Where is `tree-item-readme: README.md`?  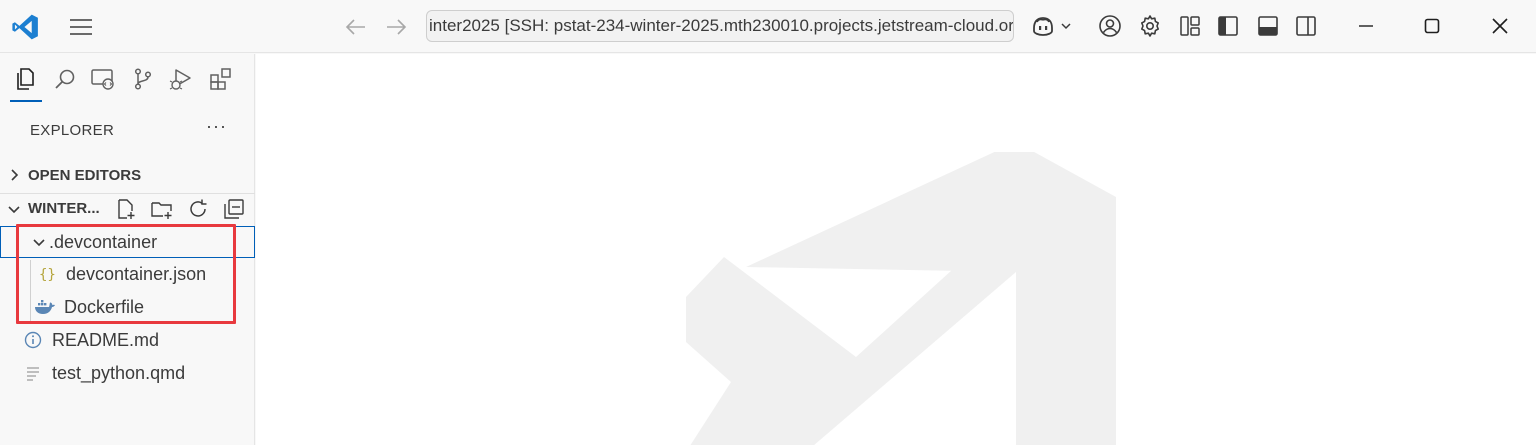 tree-item-readme: README.md is located at coordinates (127, 340).